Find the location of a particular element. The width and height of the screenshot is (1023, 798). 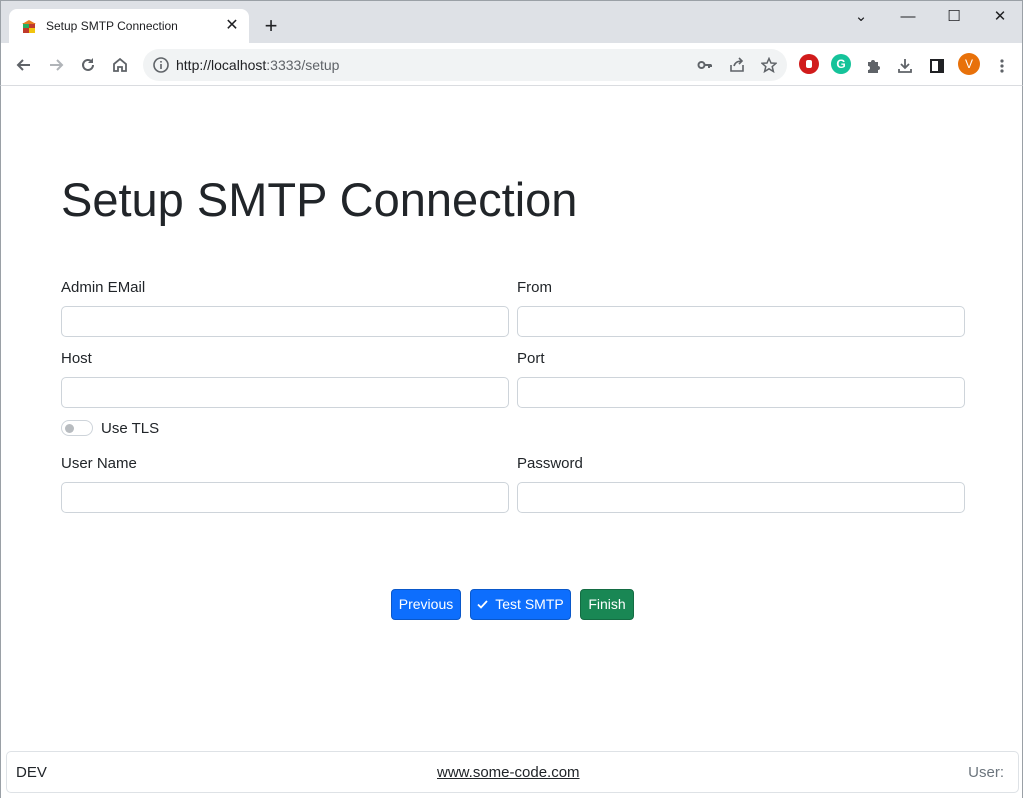

host-input is located at coordinates (285, 392).